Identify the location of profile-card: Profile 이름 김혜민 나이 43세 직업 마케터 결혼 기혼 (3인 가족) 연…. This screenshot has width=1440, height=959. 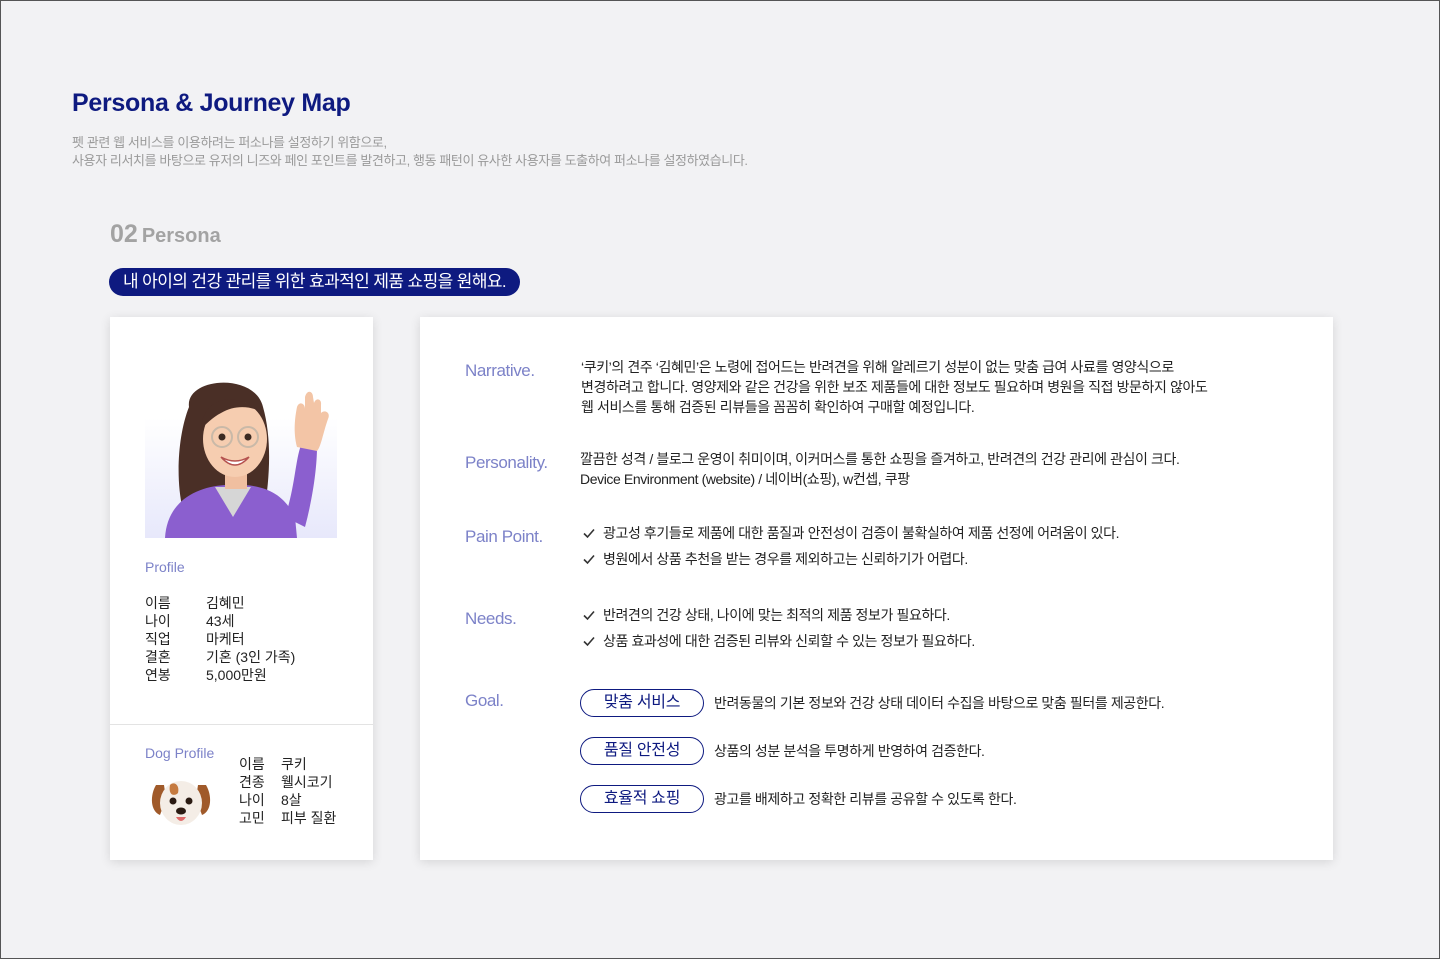
(241, 588).